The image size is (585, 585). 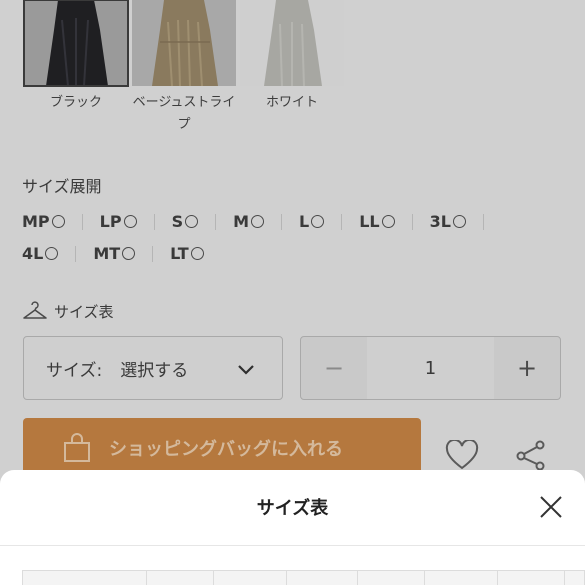 I want to click on size-item: LT, so click(x=187, y=253).